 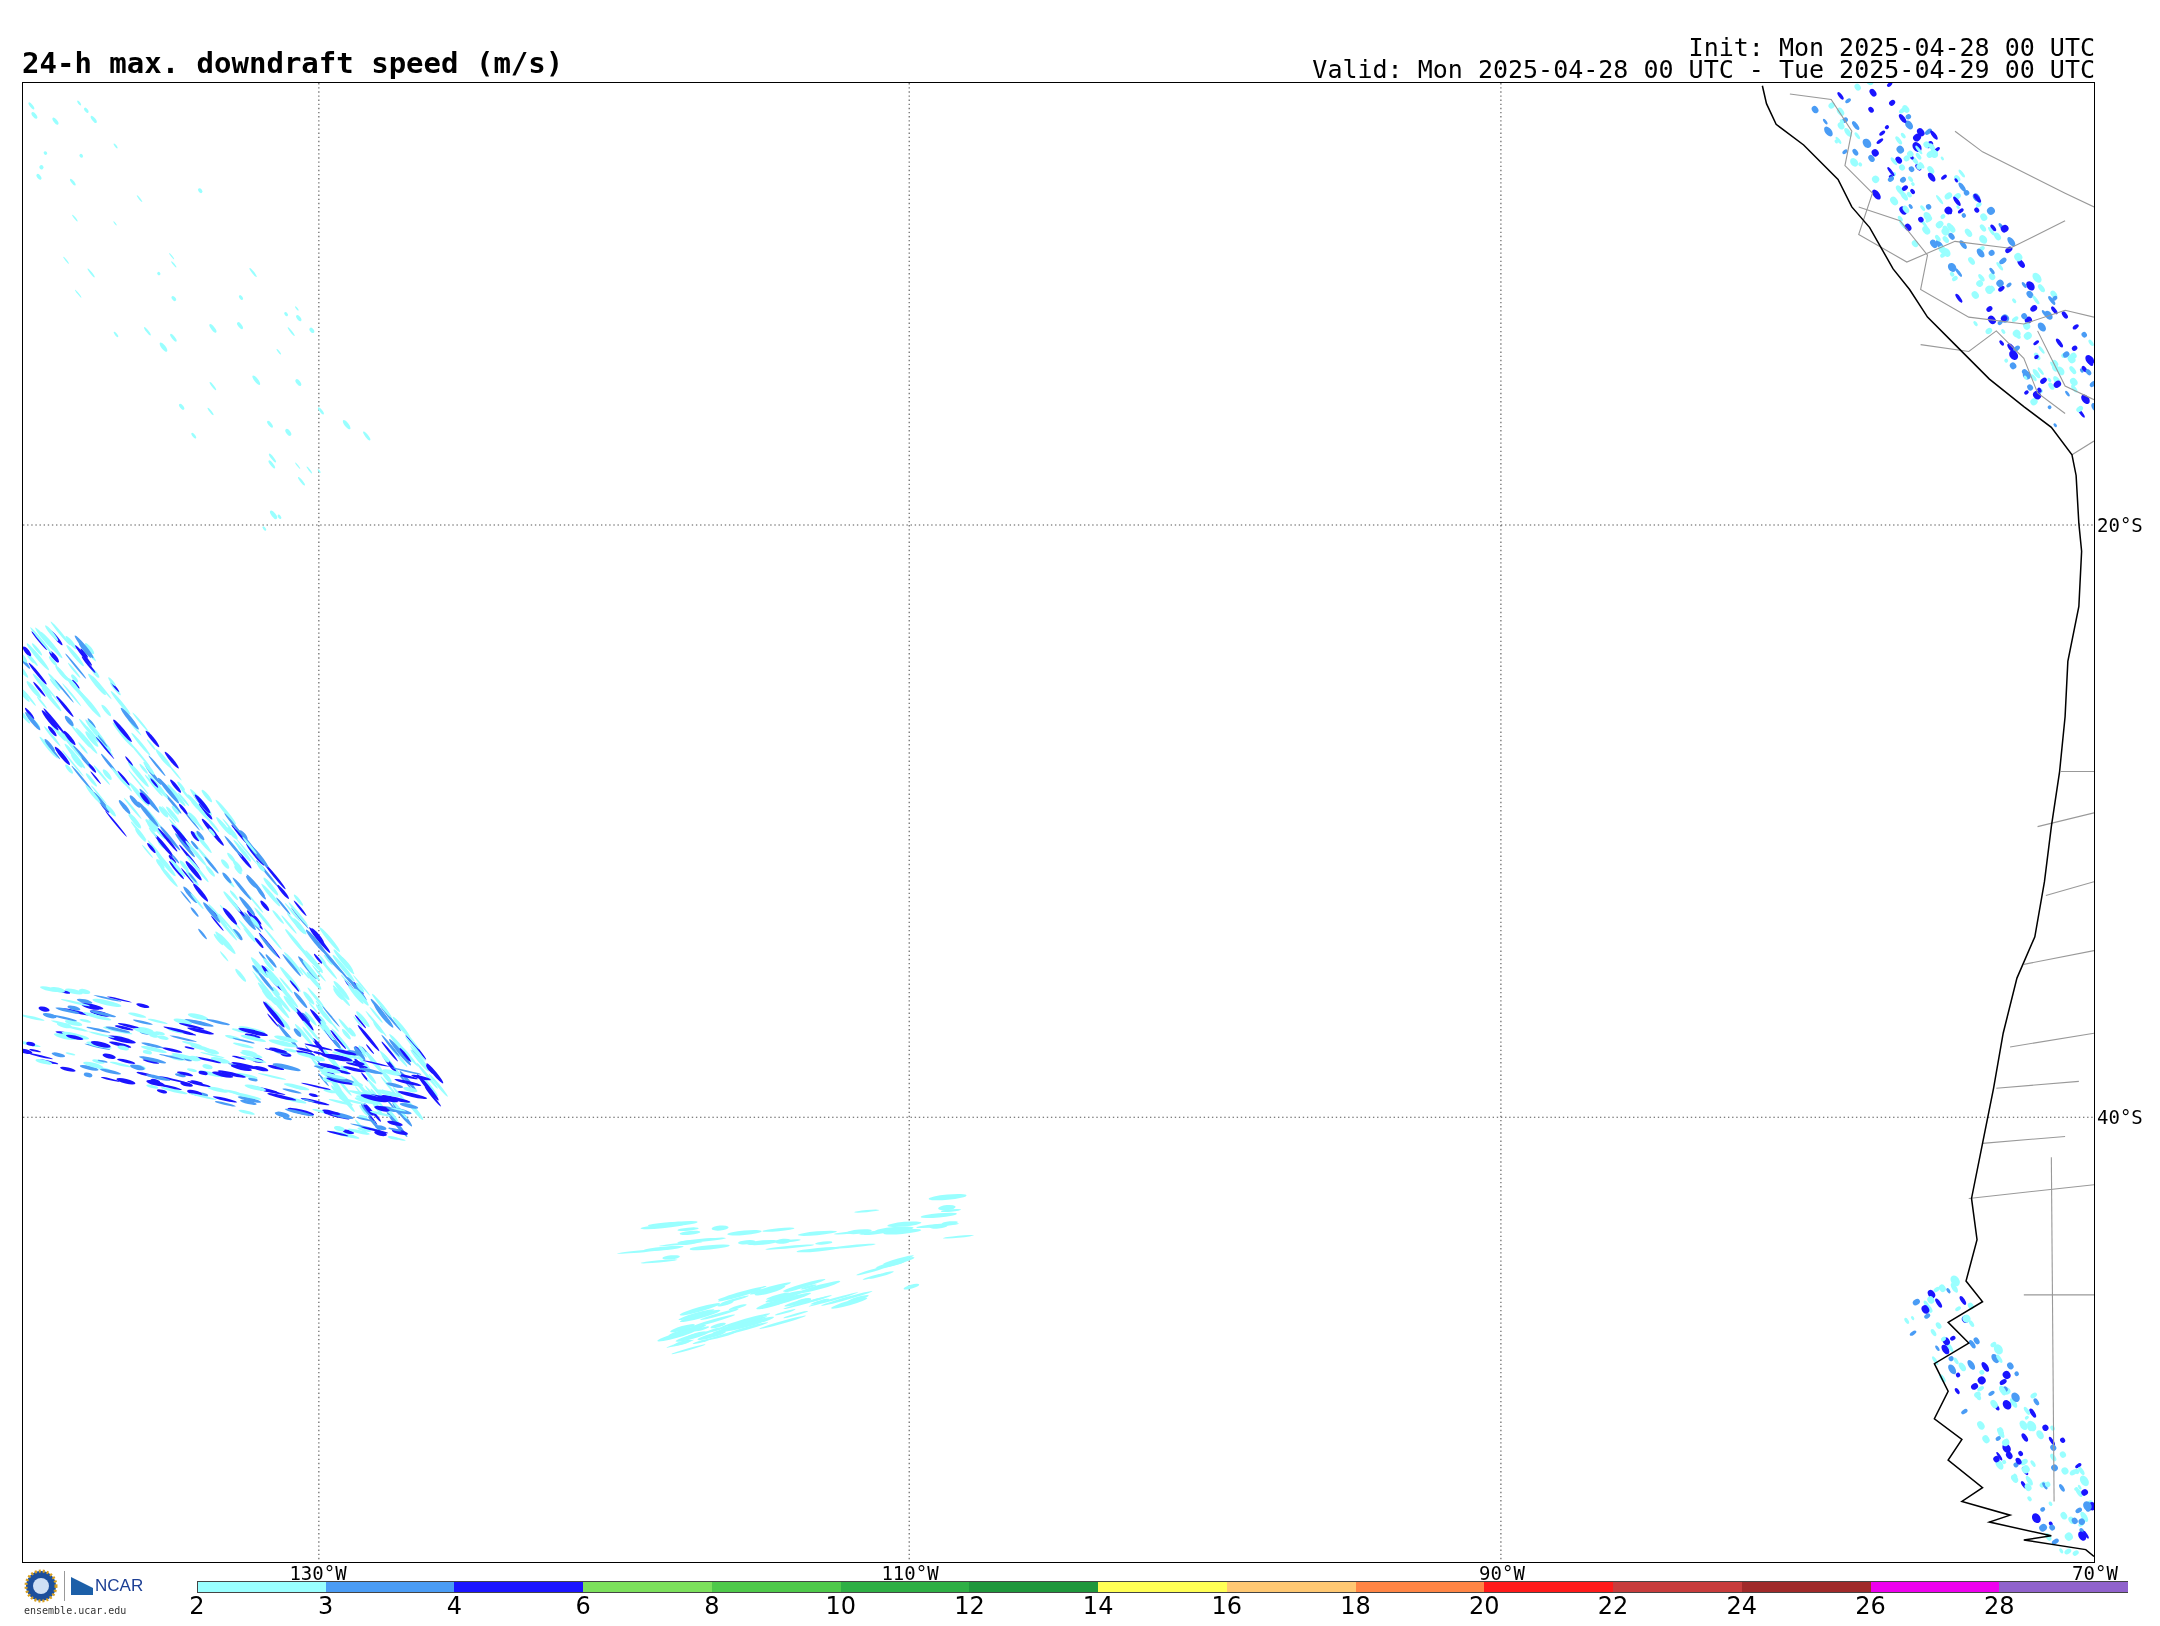 What do you see at coordinates (293, 63) in the screenshot?
I see `chart-title: 24-h max. downdraft speed (m/s)` at bounding box center [293, 63].